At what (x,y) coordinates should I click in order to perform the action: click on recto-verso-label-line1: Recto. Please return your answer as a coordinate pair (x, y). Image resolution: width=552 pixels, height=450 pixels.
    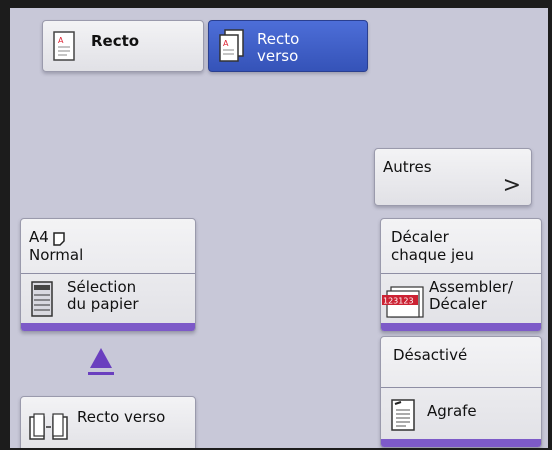
    Looking at the image, I should click on (278, 39).